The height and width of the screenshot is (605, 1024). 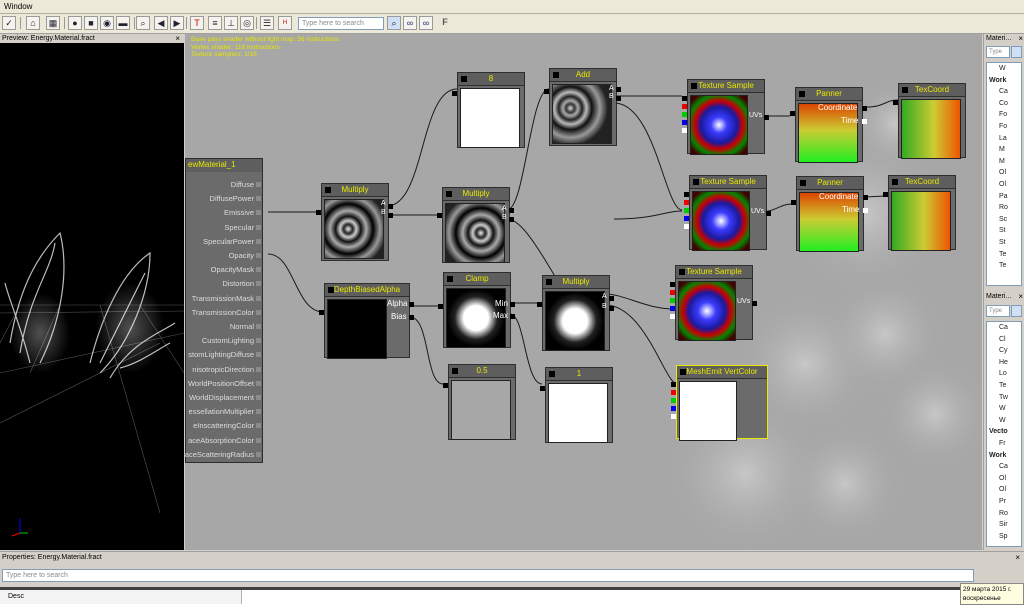 What do you see at coordinates (713, 303) in the screenshot?
I see `texture-sample-node-3: Texture Sample UVs` at bounding box center [713, 303].